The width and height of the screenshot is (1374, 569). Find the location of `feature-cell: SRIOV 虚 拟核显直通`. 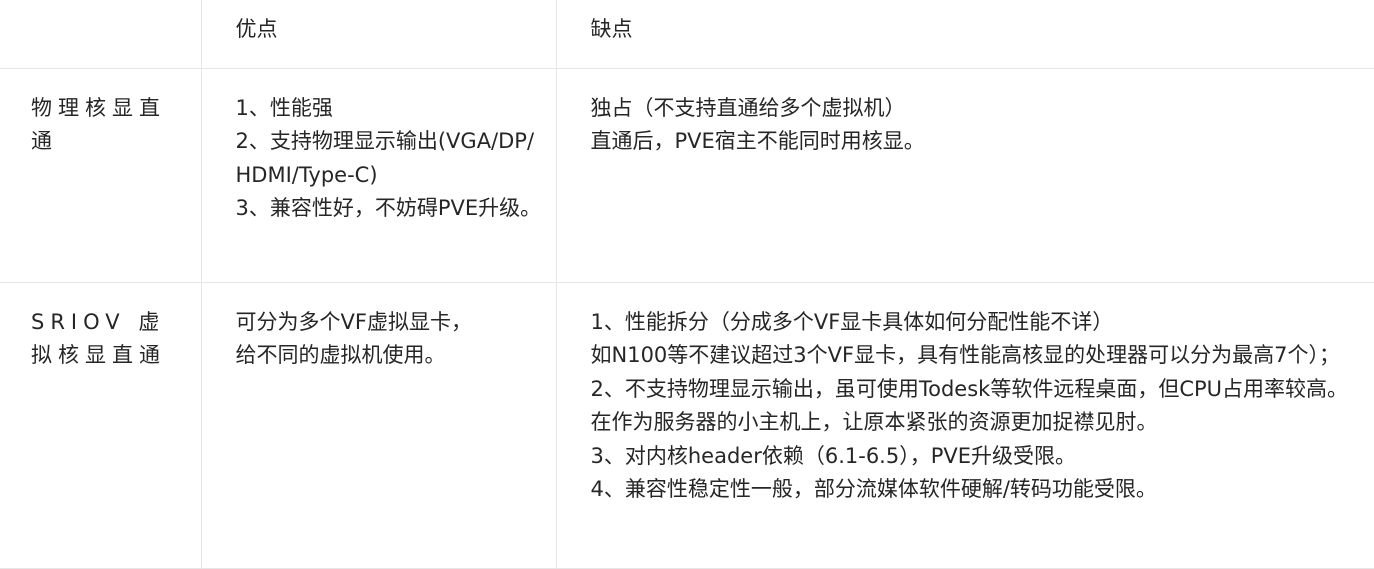

feature-cell: SRIOV 虚 拟核显直通 is located at coordinates (101, 425).